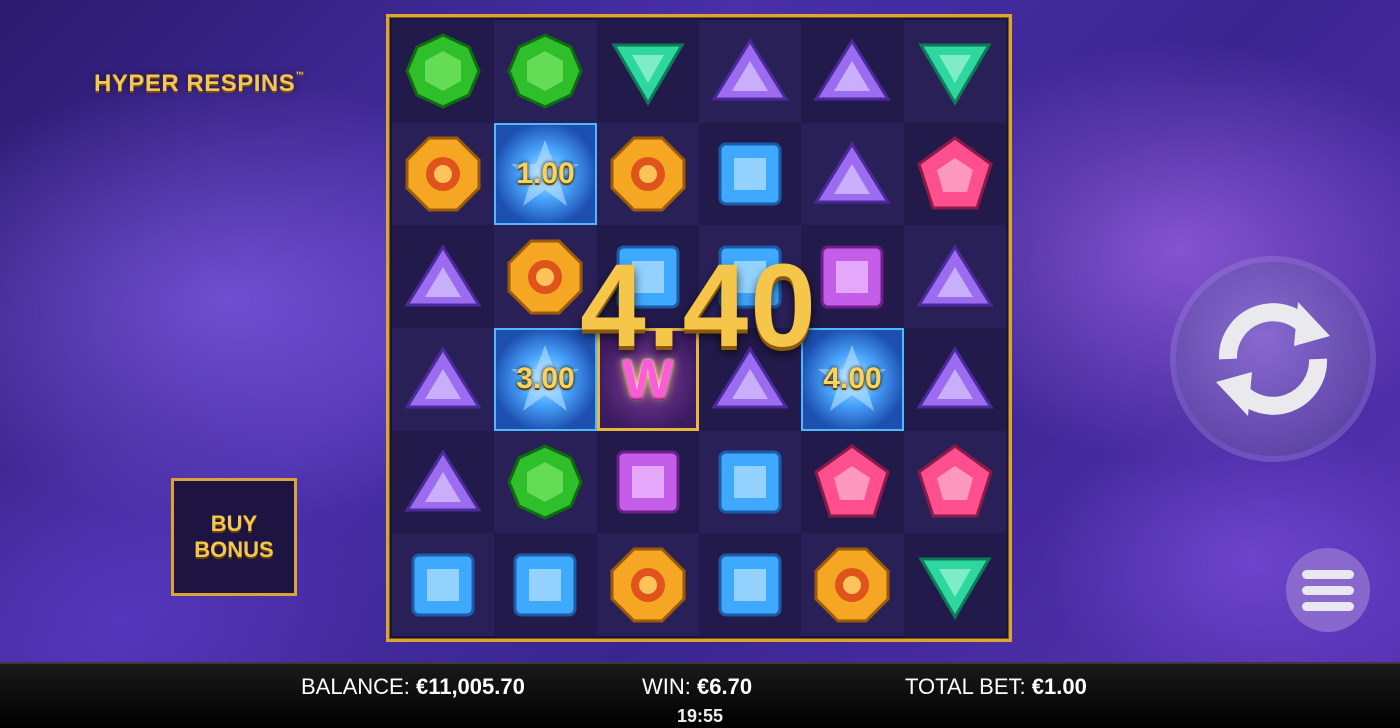 The image size is (1400, 728). I want to click on multiplier-value: 4.00, so click(852, 379).